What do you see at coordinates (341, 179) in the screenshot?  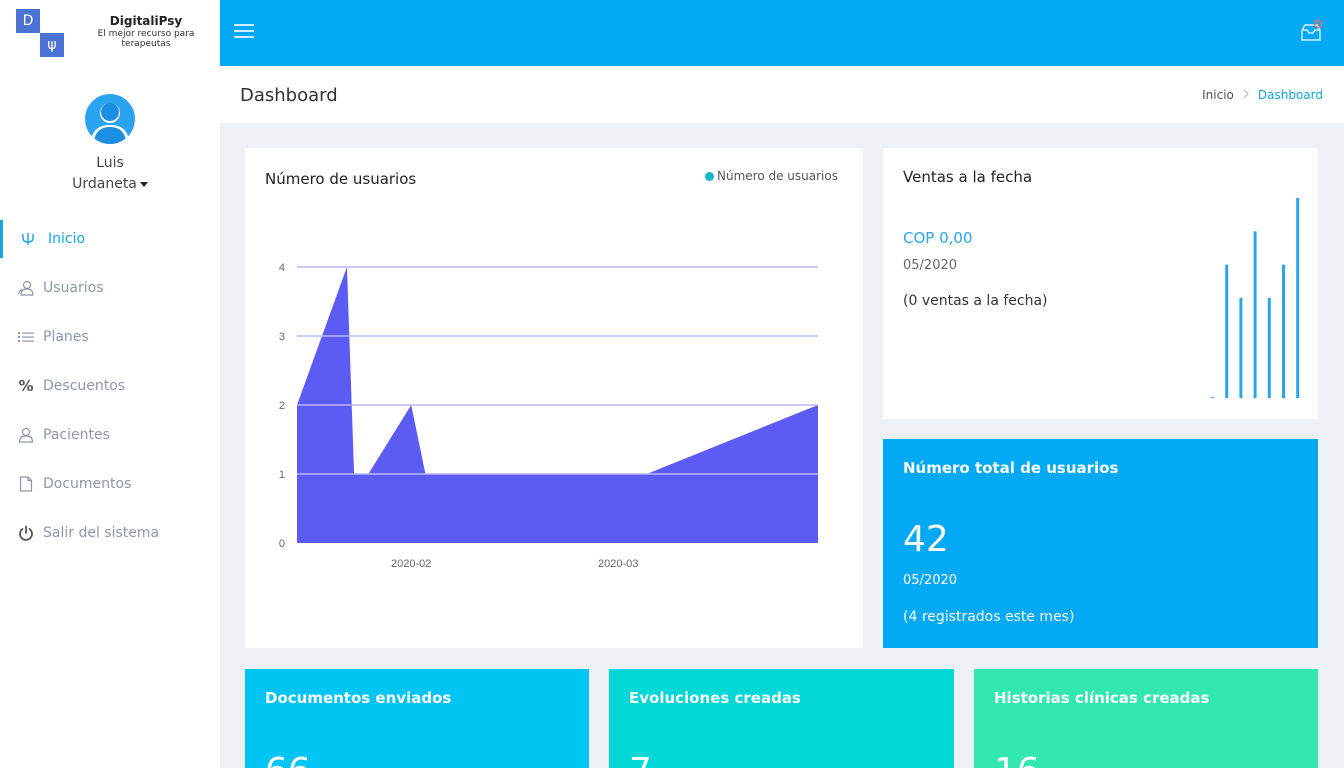 I see `chart-title: Número de usuarios` at bounding box center [341, 179].